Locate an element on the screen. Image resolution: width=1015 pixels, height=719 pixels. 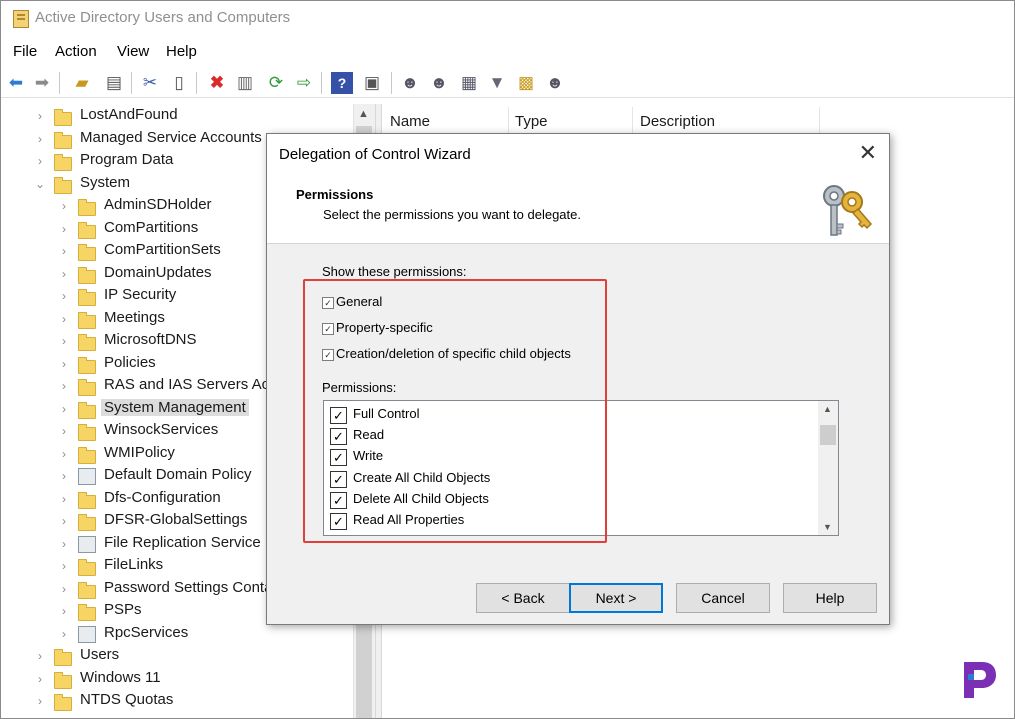
tree-item-label: RAS and IAS Servers Acces is located at coordinates (198, 384).